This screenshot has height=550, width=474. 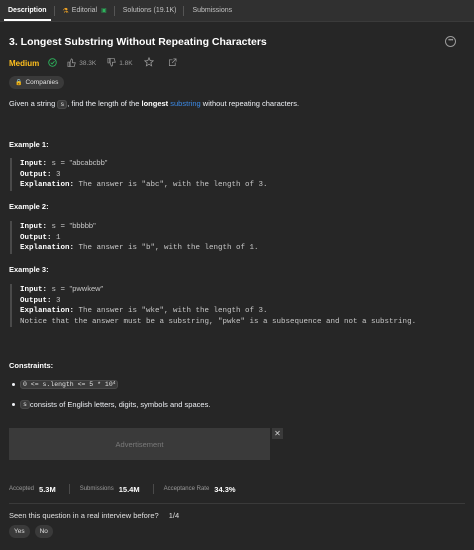 I want to click on constraint-code: s, so click(x=25, y=404).